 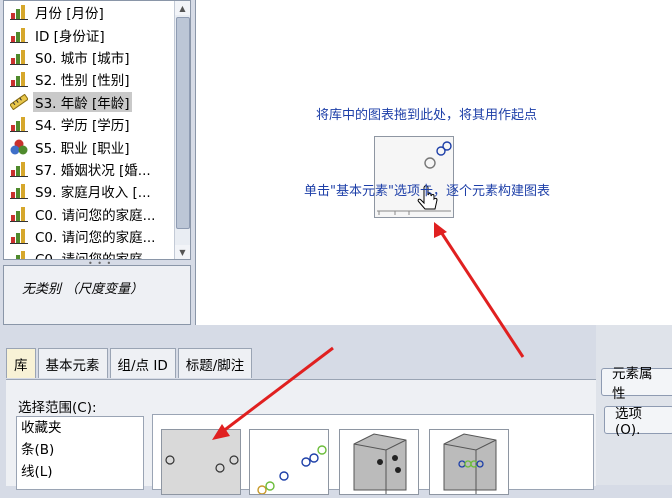 What do you see at coordinates (427, 191) in the screenshot?
I see `build-hint-text: 单击"基本元素"选项卡，逐个元素构建图表` at bounding box center [427, 191].